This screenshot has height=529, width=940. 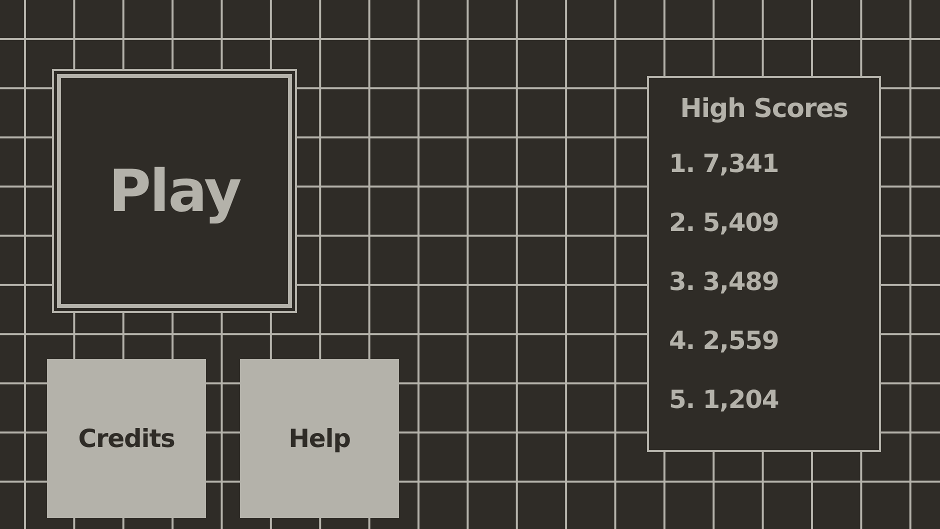 I want to click on score-entry: 2. 5,409, so click(x=724, y=222).